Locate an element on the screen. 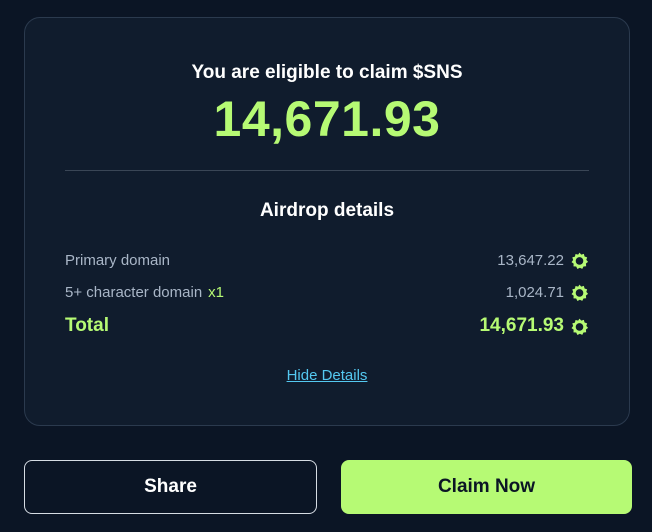 This screenshot has height=532, width=652. detail-value: 1,024.71 is located at coordinates (534, 292).